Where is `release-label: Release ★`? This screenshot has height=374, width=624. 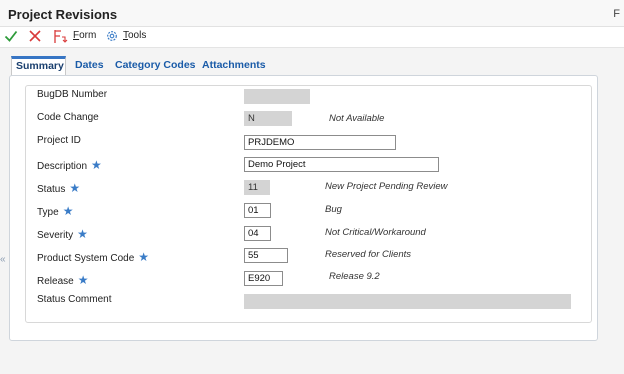 release-label: Release ★ is located at coordinates (62, 280).